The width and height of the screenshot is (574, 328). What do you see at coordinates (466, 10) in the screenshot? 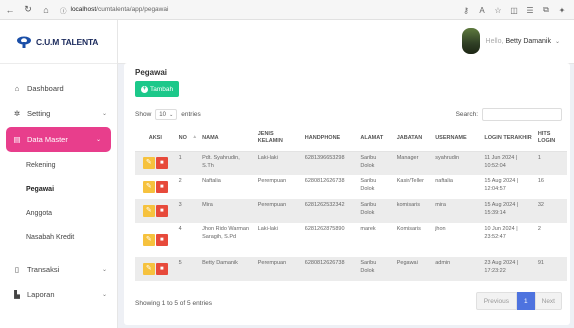
I see `key-icon: ⚷` at bounding box center [466, 10].